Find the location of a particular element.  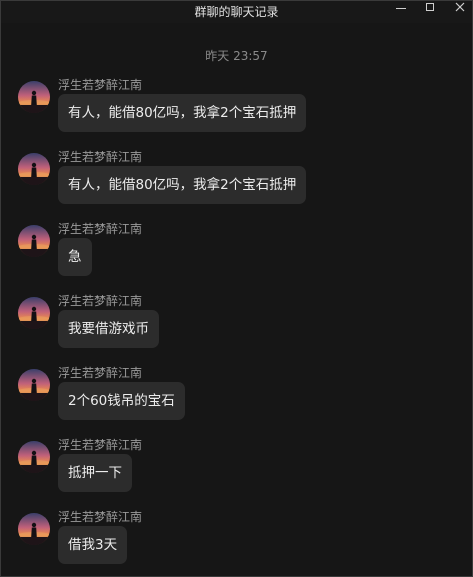

message-bubble: 我要借游戏币 is located at coordinates (108, 329).